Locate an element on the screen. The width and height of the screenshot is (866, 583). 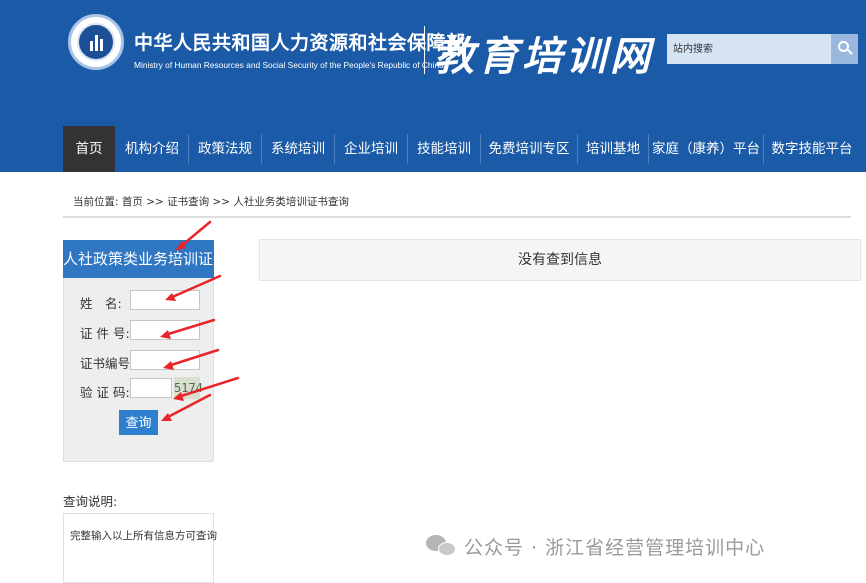
nav-item-home: 首页 is located at coordinates (89, 149).